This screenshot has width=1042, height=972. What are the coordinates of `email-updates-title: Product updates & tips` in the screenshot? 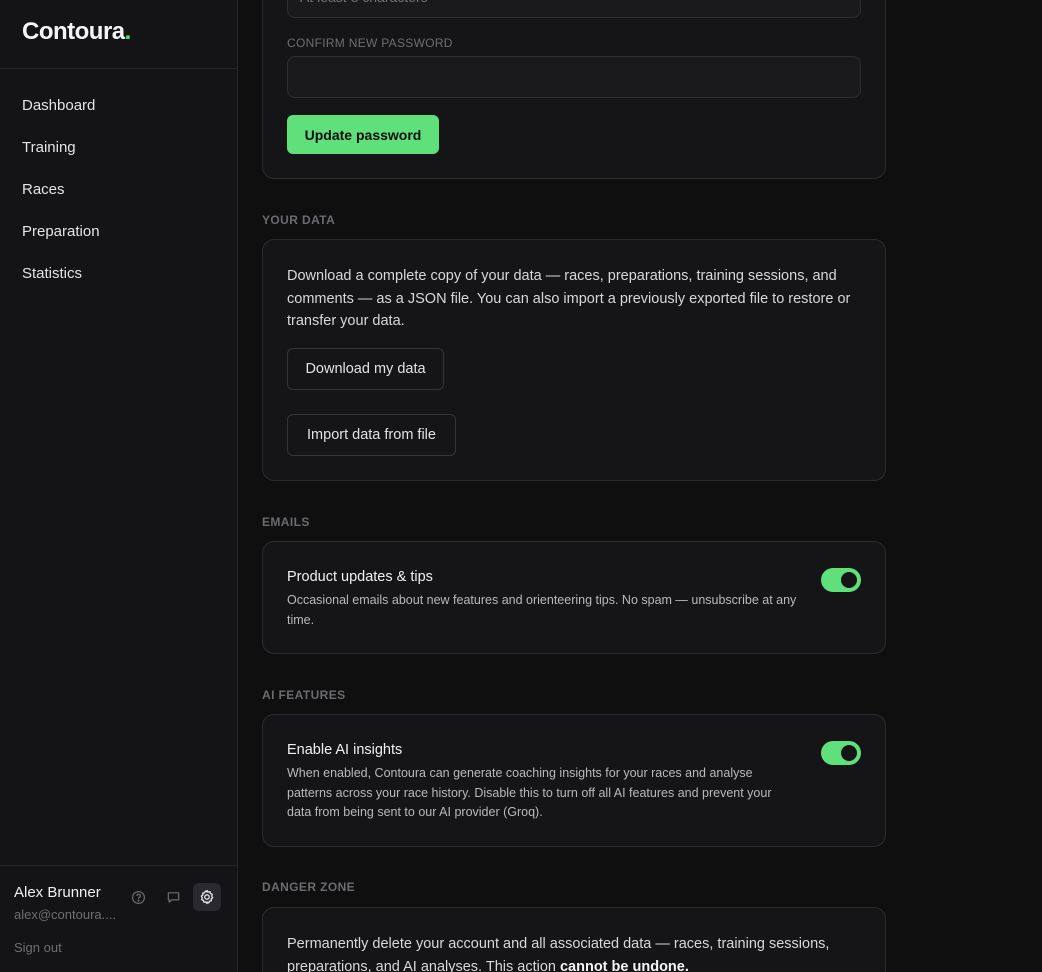 It's located at (360, 577).